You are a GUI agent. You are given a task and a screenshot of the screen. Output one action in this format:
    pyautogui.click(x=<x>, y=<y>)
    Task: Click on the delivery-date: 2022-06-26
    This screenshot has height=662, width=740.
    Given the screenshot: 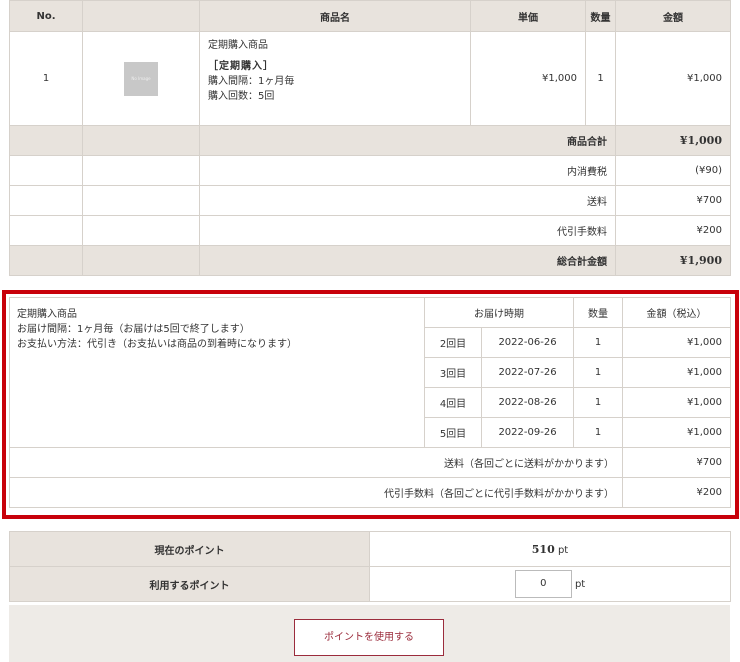 What is the action you would take?
    pyautogui.click(x=527, y=342)
    